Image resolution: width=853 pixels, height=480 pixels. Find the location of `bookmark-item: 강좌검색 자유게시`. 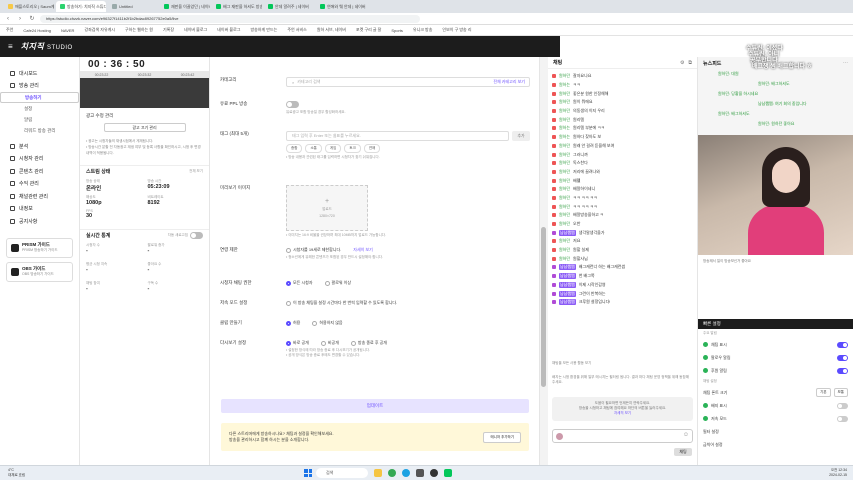

bookmark-item: 강좌검색 자유게시 is located at coordinates (99, 30).